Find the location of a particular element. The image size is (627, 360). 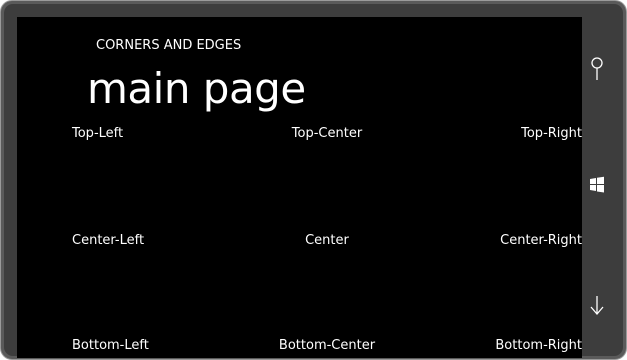

page-title: main page is located at coordinates (196, 88).